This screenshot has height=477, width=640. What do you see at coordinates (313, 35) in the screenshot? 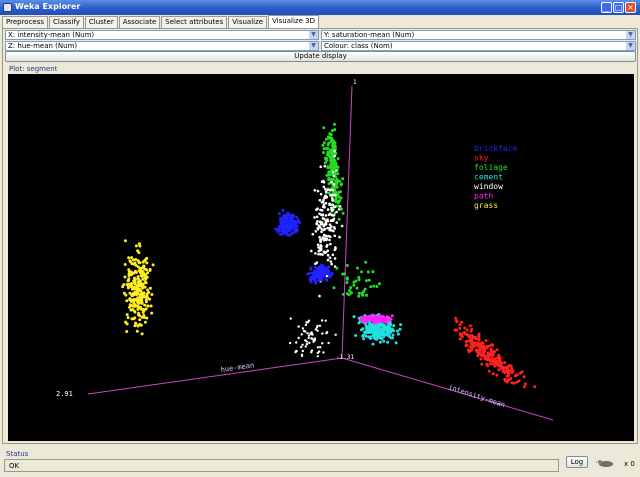
I see `chevron-down-icon: ▼` at bounding box center [313, 35].